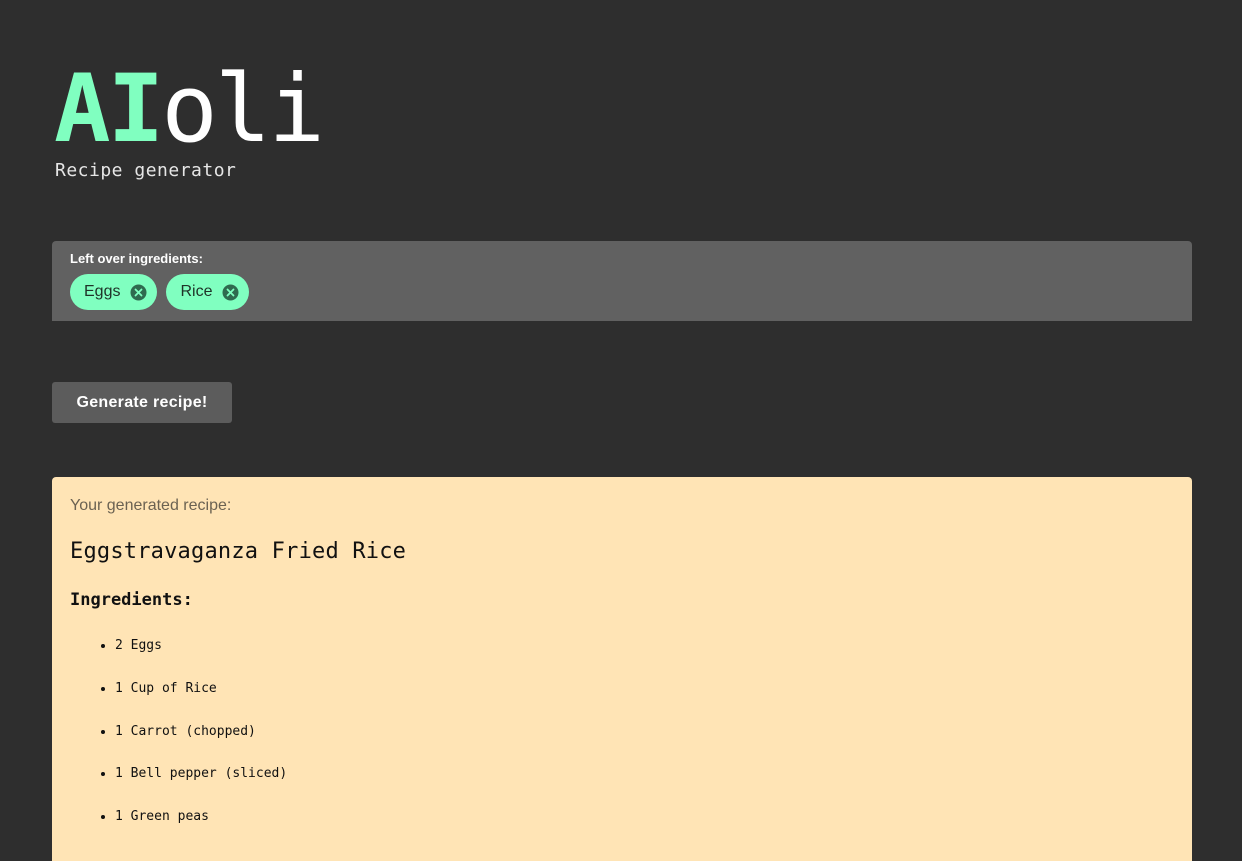 Image resolution: width=1242 pixels, height=861 pixels. Describe the element at coordinates (146, 170) in the screenshot. I see `app-subtitle: Recipe generator` at that location.